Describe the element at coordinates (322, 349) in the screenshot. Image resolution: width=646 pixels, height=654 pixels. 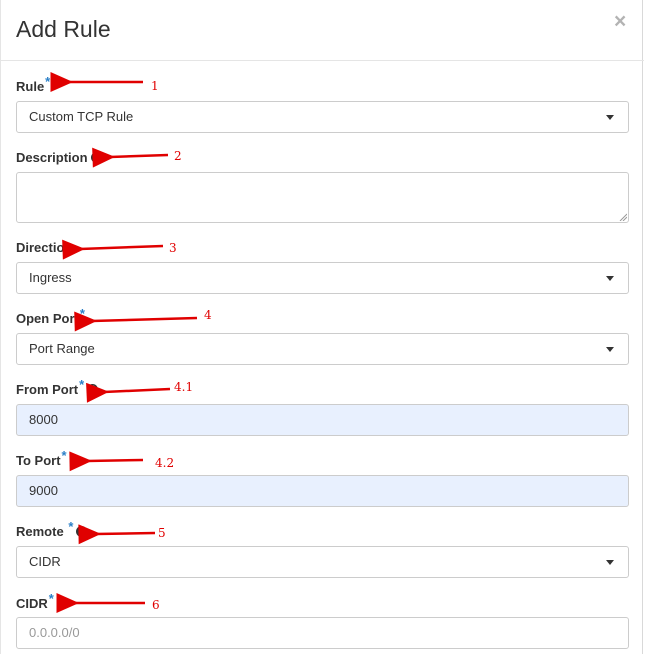
I see `open-port-select: Port Range` at that location.